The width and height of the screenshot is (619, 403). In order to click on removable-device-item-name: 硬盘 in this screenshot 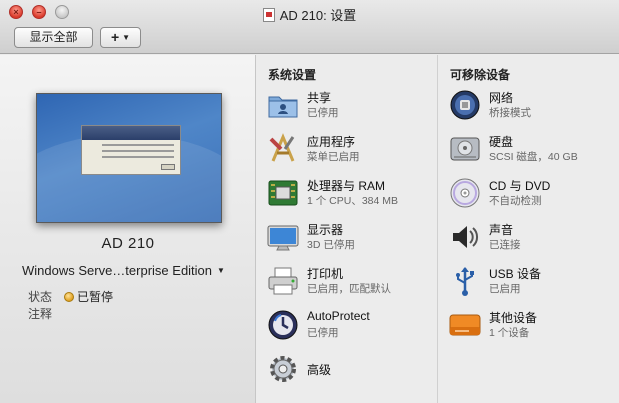, I will do `click(501, 142)`.